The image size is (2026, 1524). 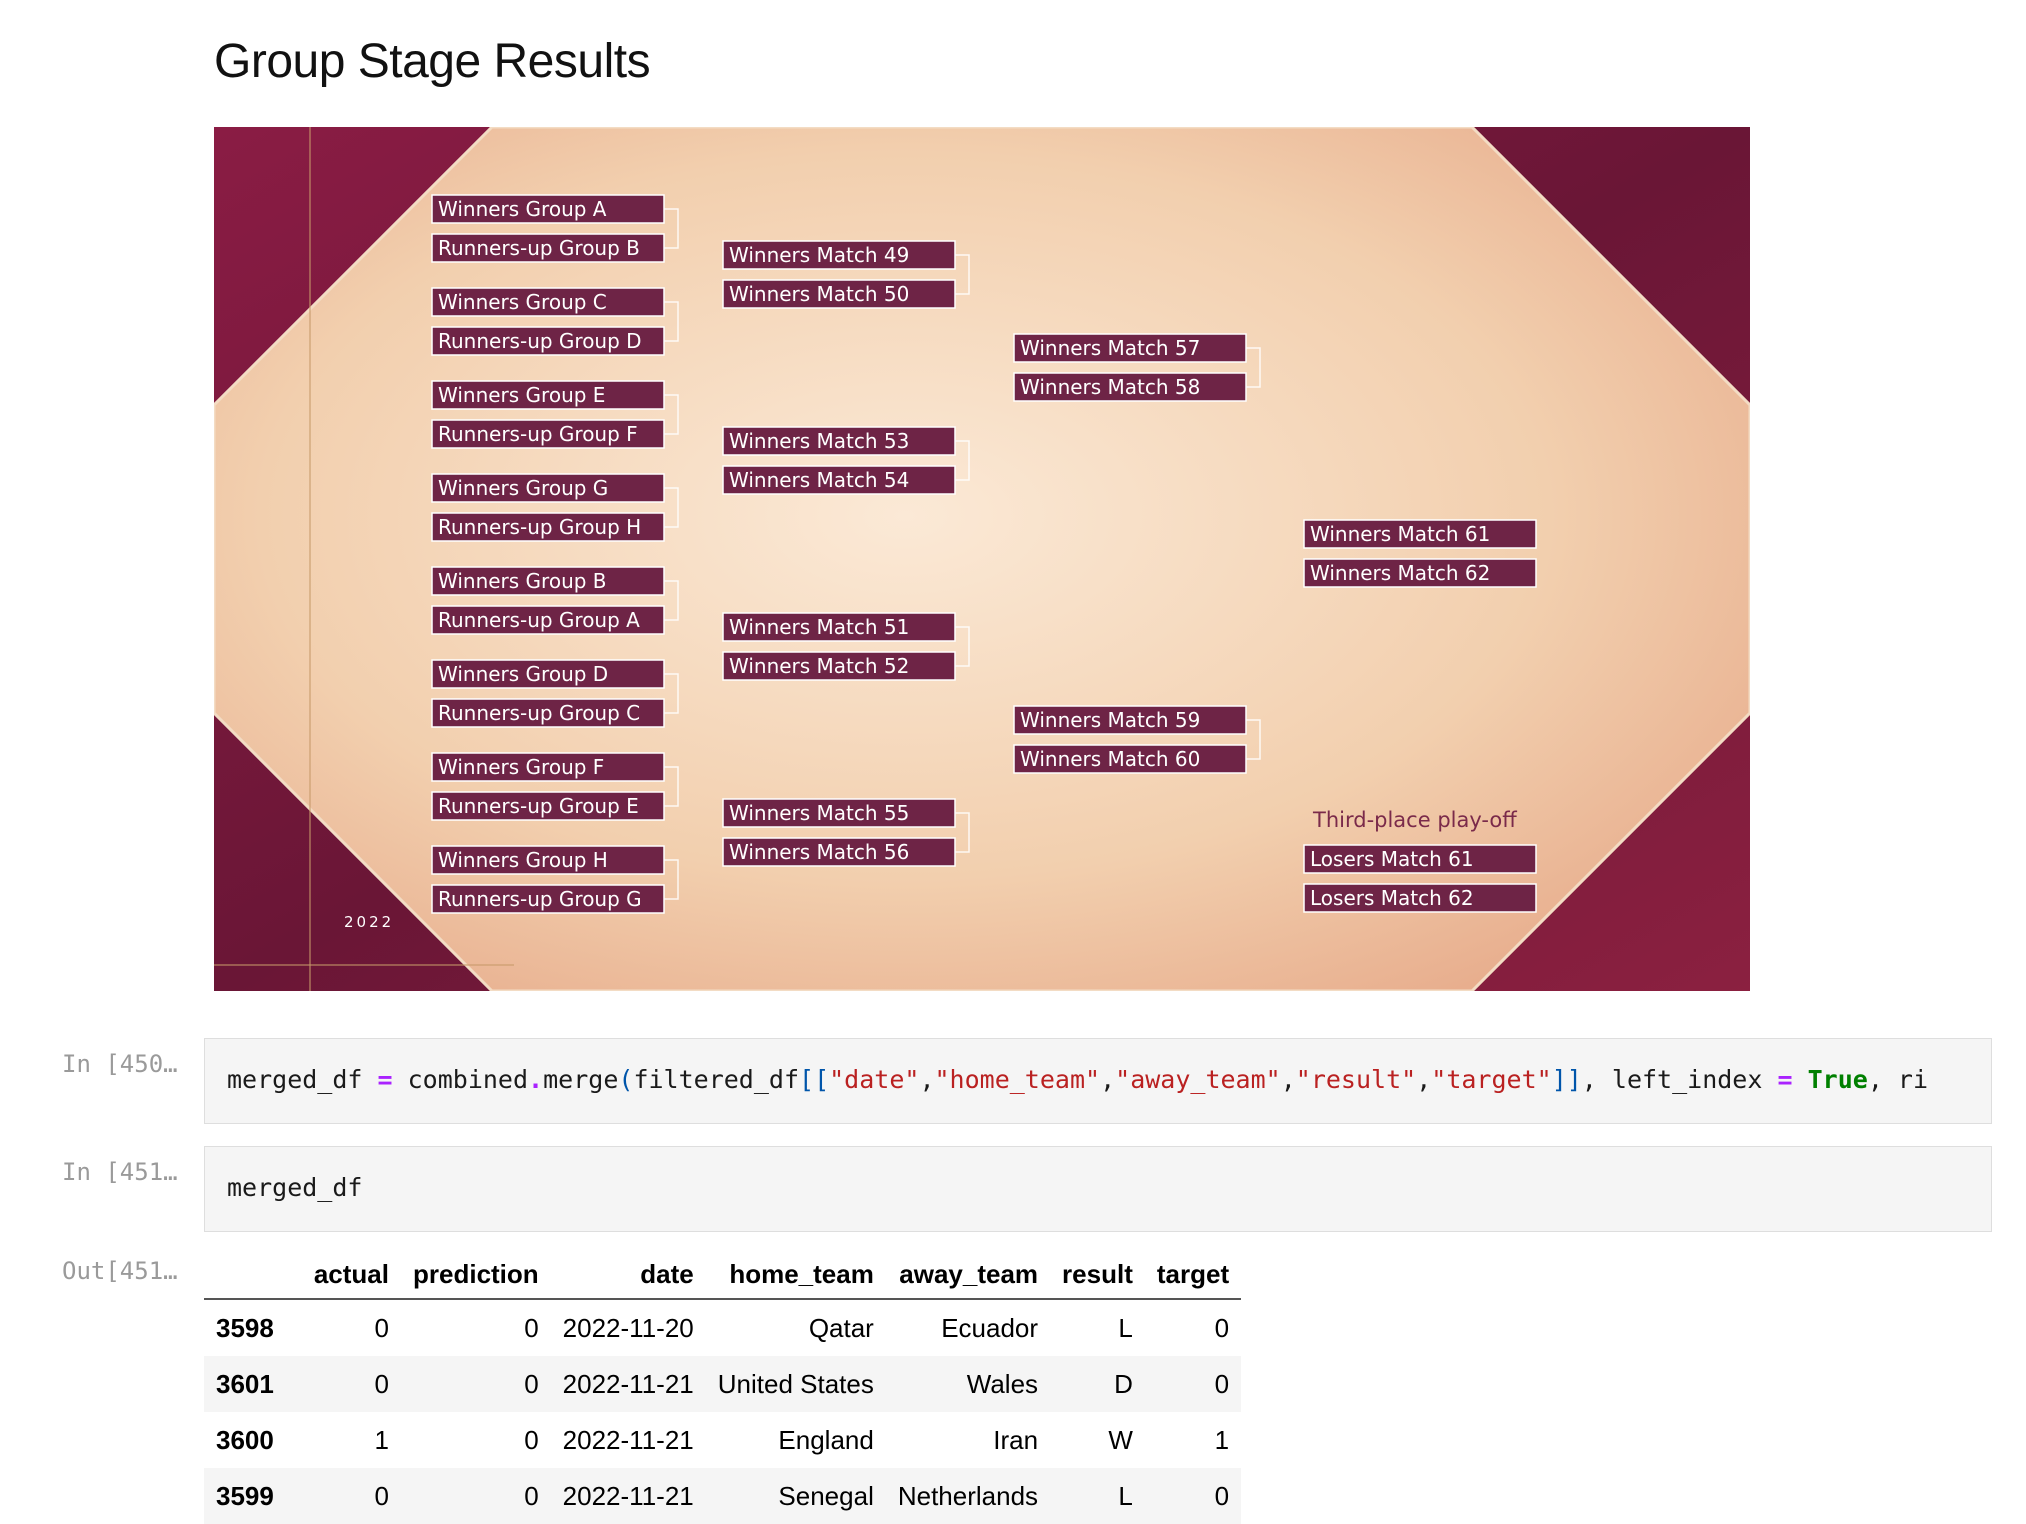 What do you see at coordinates (819, 666) in the screenshot?
I see `slot-label: Winners Match 52` at bounding box center [819, 666].